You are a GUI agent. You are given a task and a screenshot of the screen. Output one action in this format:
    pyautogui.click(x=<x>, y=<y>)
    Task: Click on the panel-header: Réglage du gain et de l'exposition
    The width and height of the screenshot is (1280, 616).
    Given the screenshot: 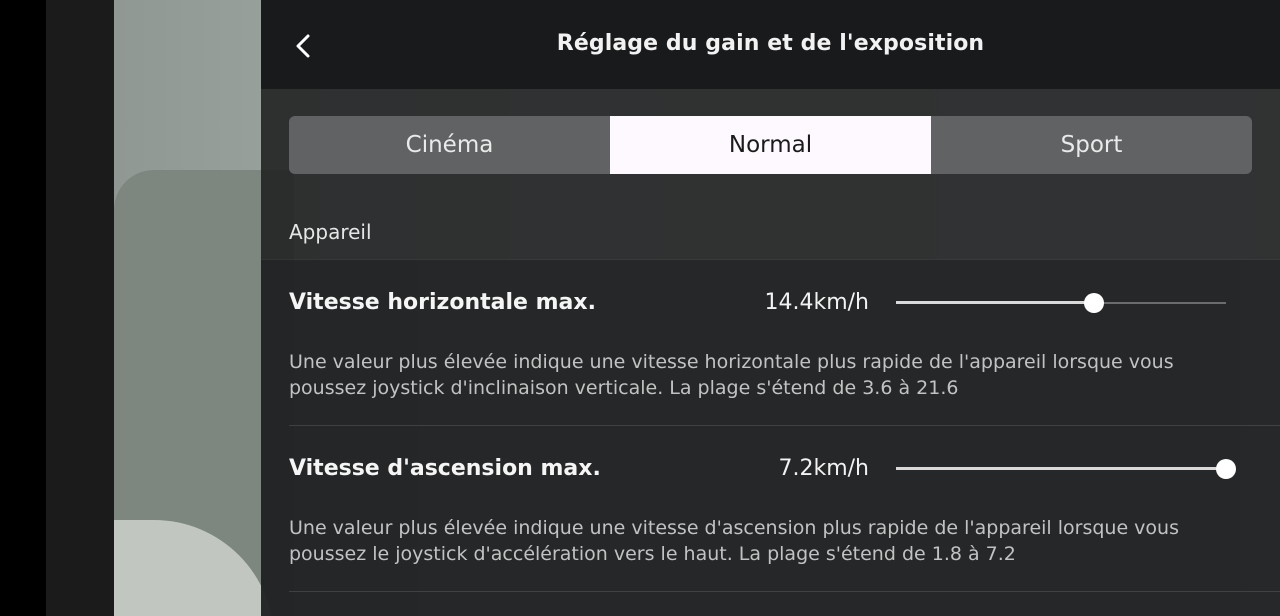 What is the action you would take?
    pyautogui.click(x=770, y=44)
    